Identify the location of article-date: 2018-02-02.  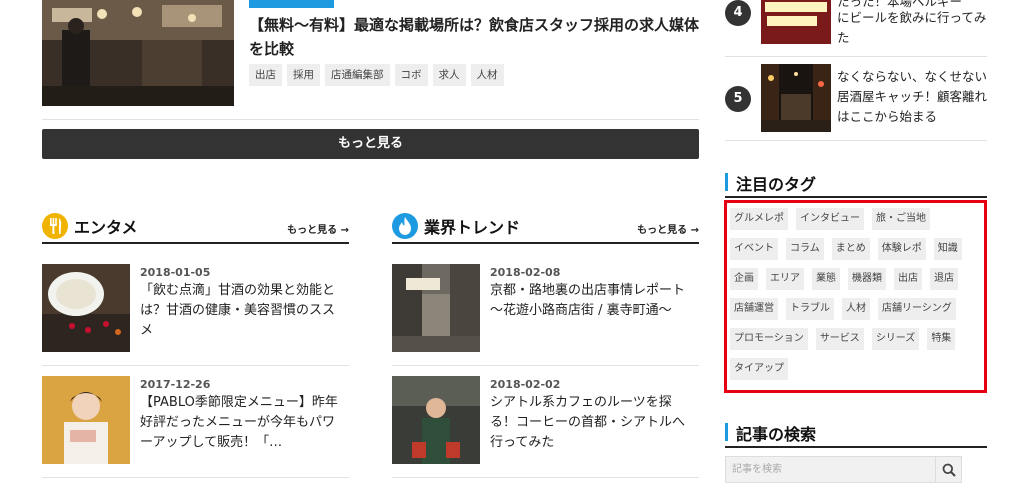
(525, 384).